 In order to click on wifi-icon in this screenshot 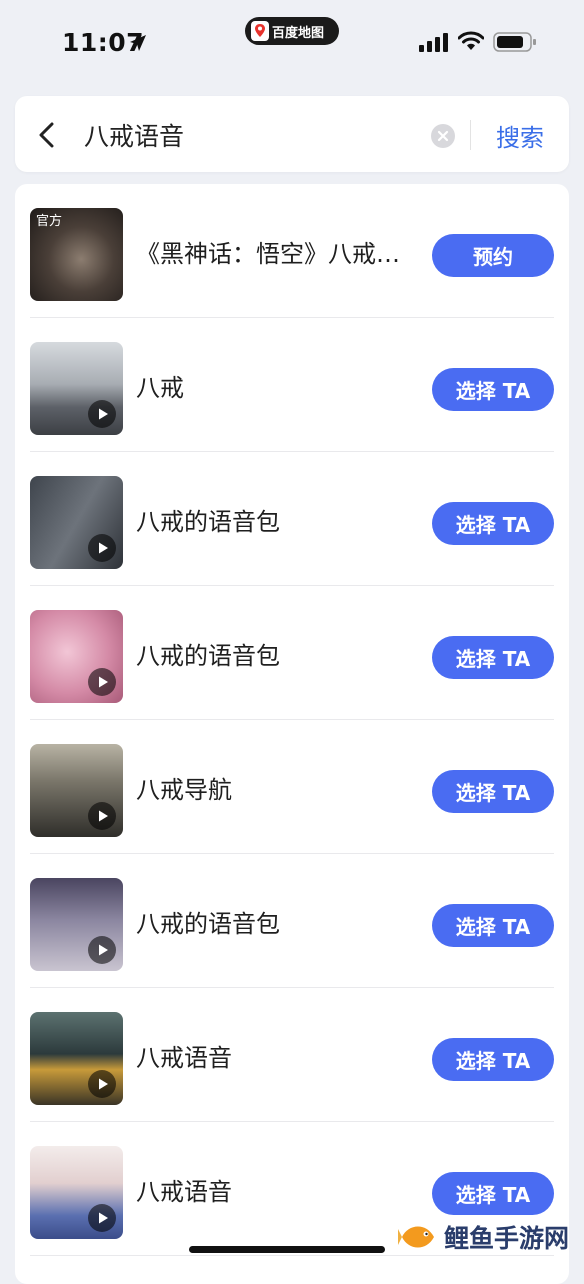, I will do `click(471, 40)`.